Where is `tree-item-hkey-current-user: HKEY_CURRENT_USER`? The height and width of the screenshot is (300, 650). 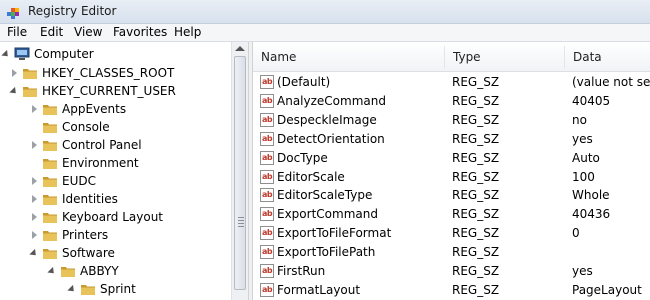 tree-item-hkey-current-user: HKEY_CURRENT_USER is located at coordinates (115, 92).